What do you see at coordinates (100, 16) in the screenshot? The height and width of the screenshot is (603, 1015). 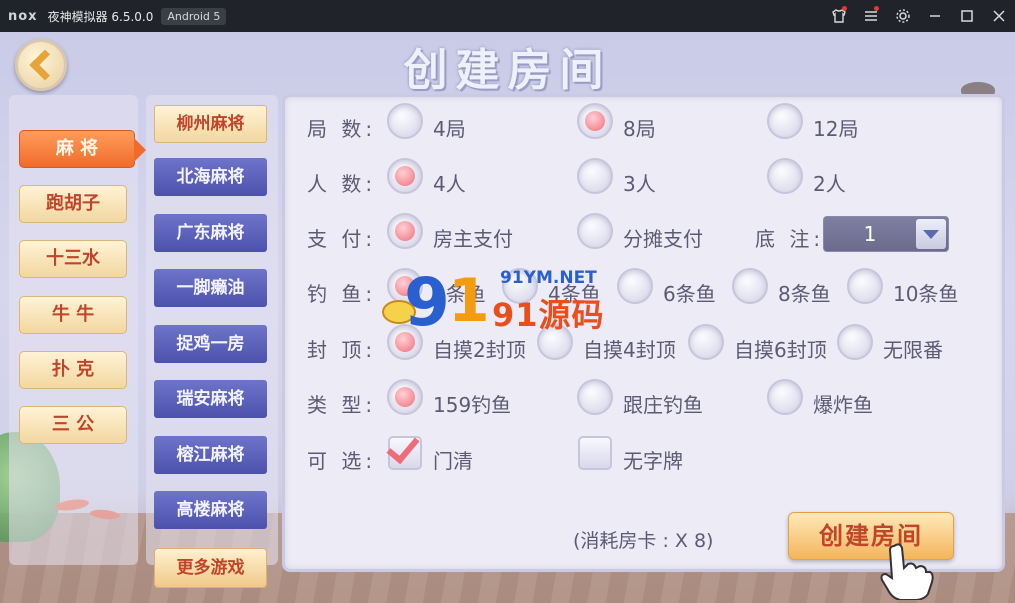 I see `app-title: 夜神模拟器 6.5.0.0` at bounding box center [100, 16].